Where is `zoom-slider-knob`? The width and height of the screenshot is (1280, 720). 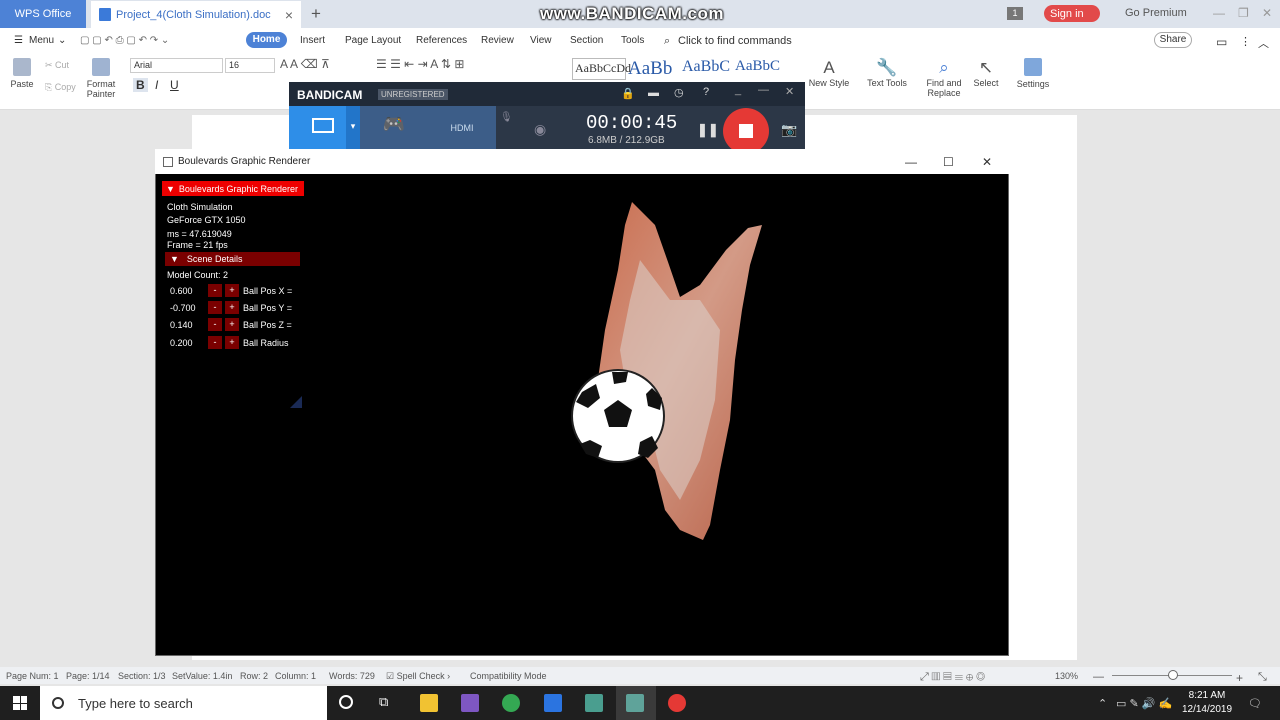 zoom-slider-knob is located at coordinates (1173, 675).